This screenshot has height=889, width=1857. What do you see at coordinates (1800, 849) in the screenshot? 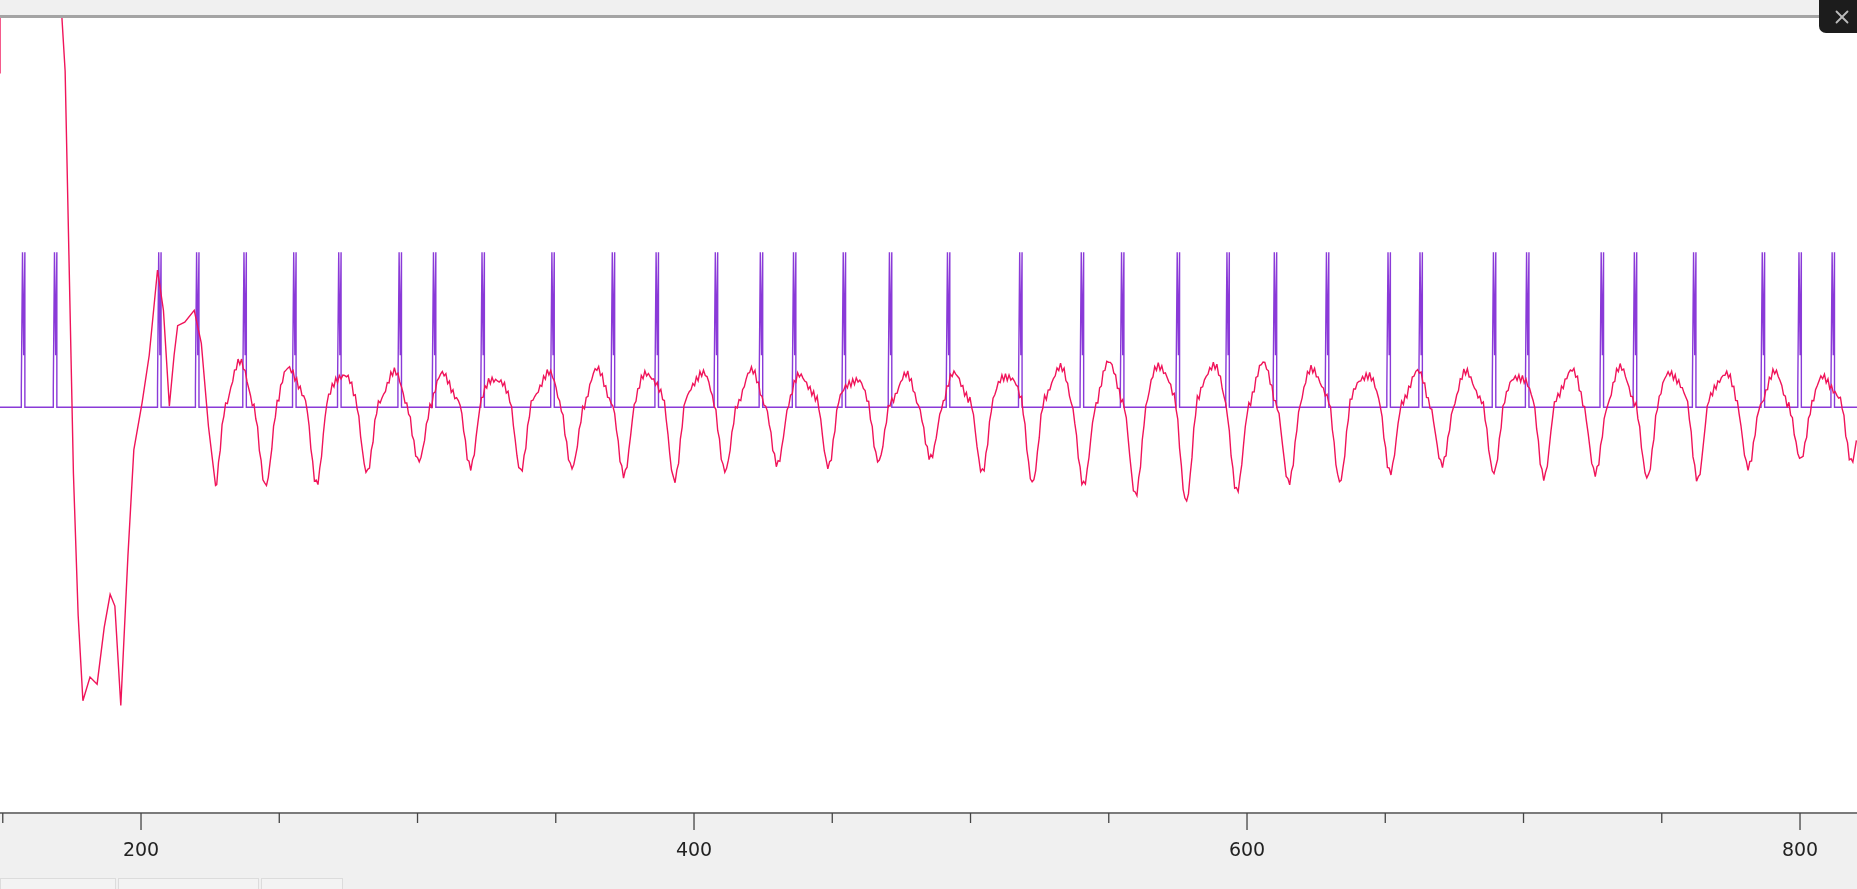
I see `axis-tick-label: 800` at bounding box center [1800, 849].